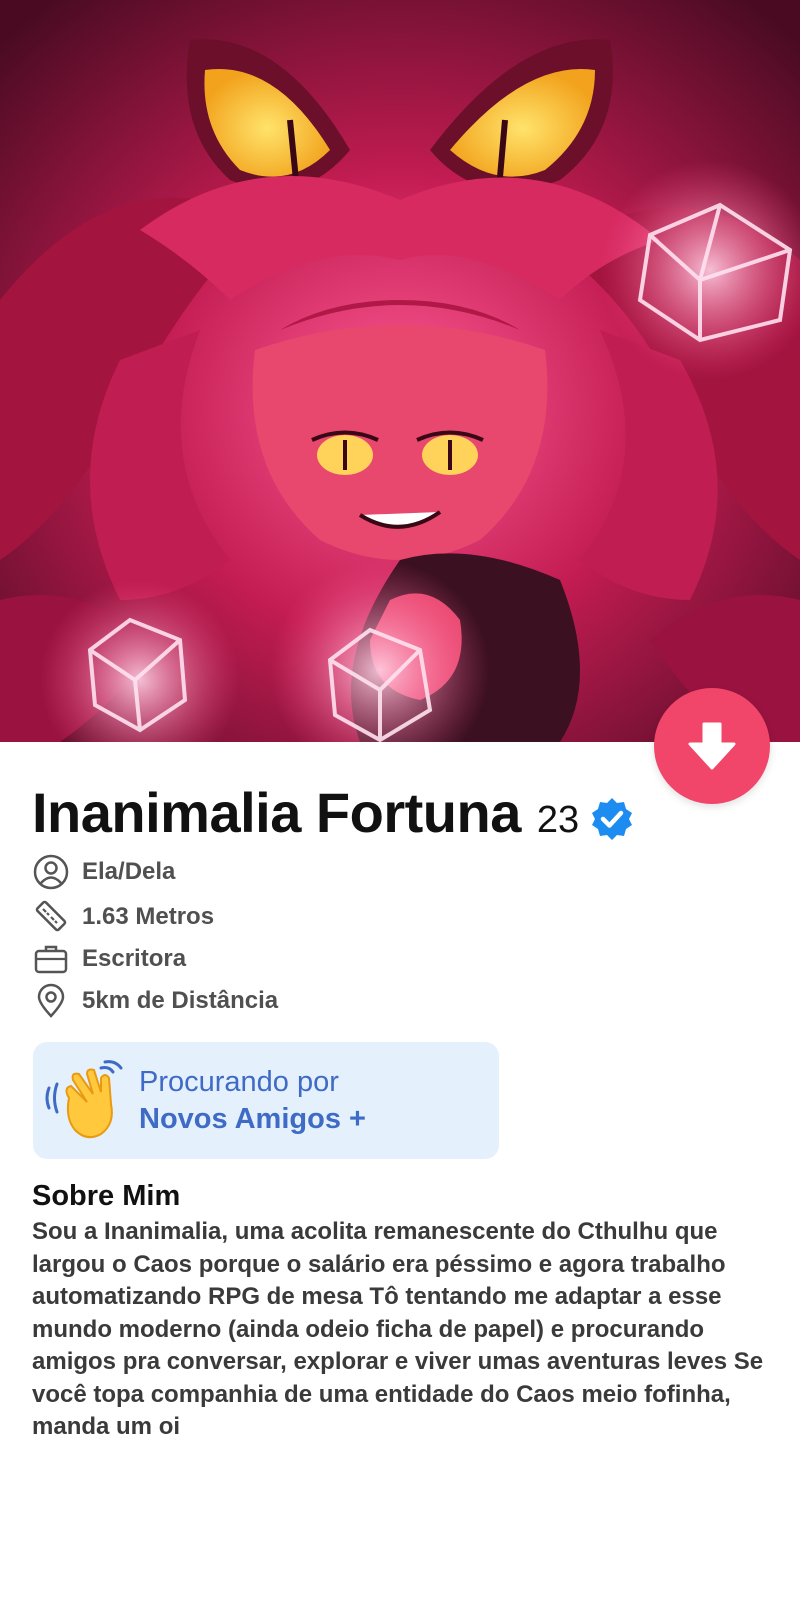  I want to click on detail-height: 1.63 Metros, so click(332, 917).